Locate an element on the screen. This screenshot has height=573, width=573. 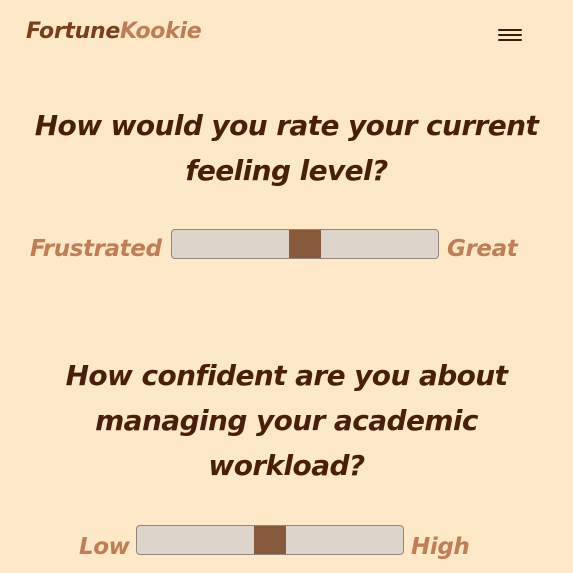
feeling-slider-row: Frustrated Great is located at coordinates (286, 249).